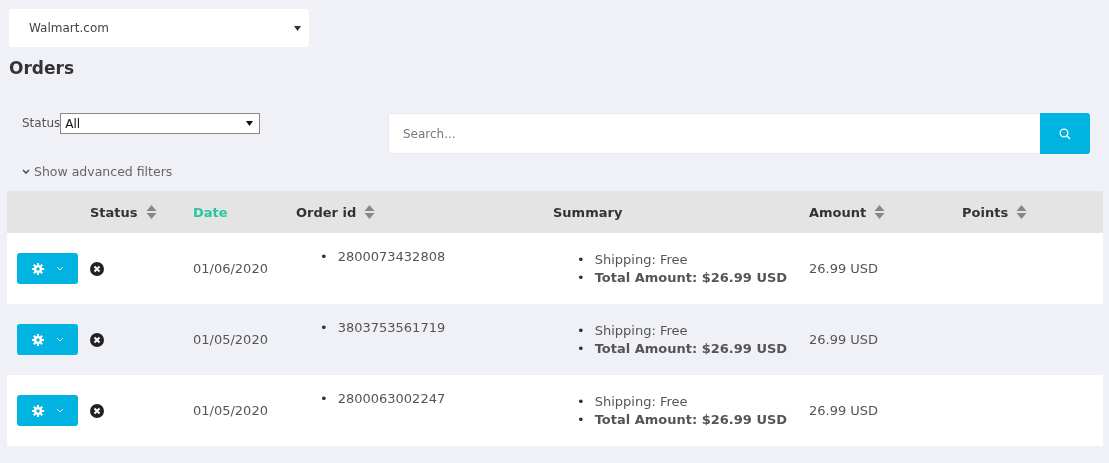 Image resolution: width=1109 pixels, height=463 pixels. What do you see at coordinates (230, 268) in the screenshot?
I see `order-date: 01/06/2020` at bounding box center [230, 268].